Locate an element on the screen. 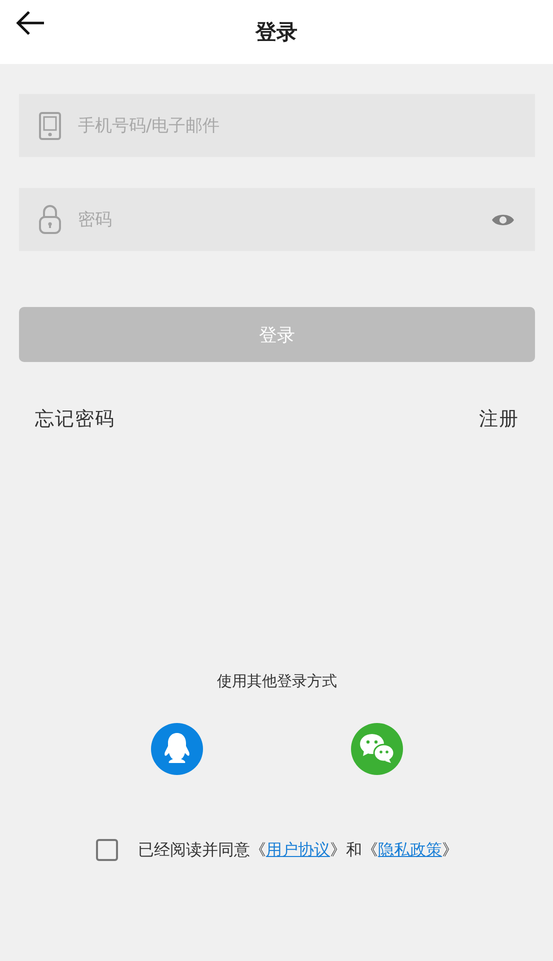 The width and height of the screenshot is (553, 961). back-button is located at coordinates (31, 23).